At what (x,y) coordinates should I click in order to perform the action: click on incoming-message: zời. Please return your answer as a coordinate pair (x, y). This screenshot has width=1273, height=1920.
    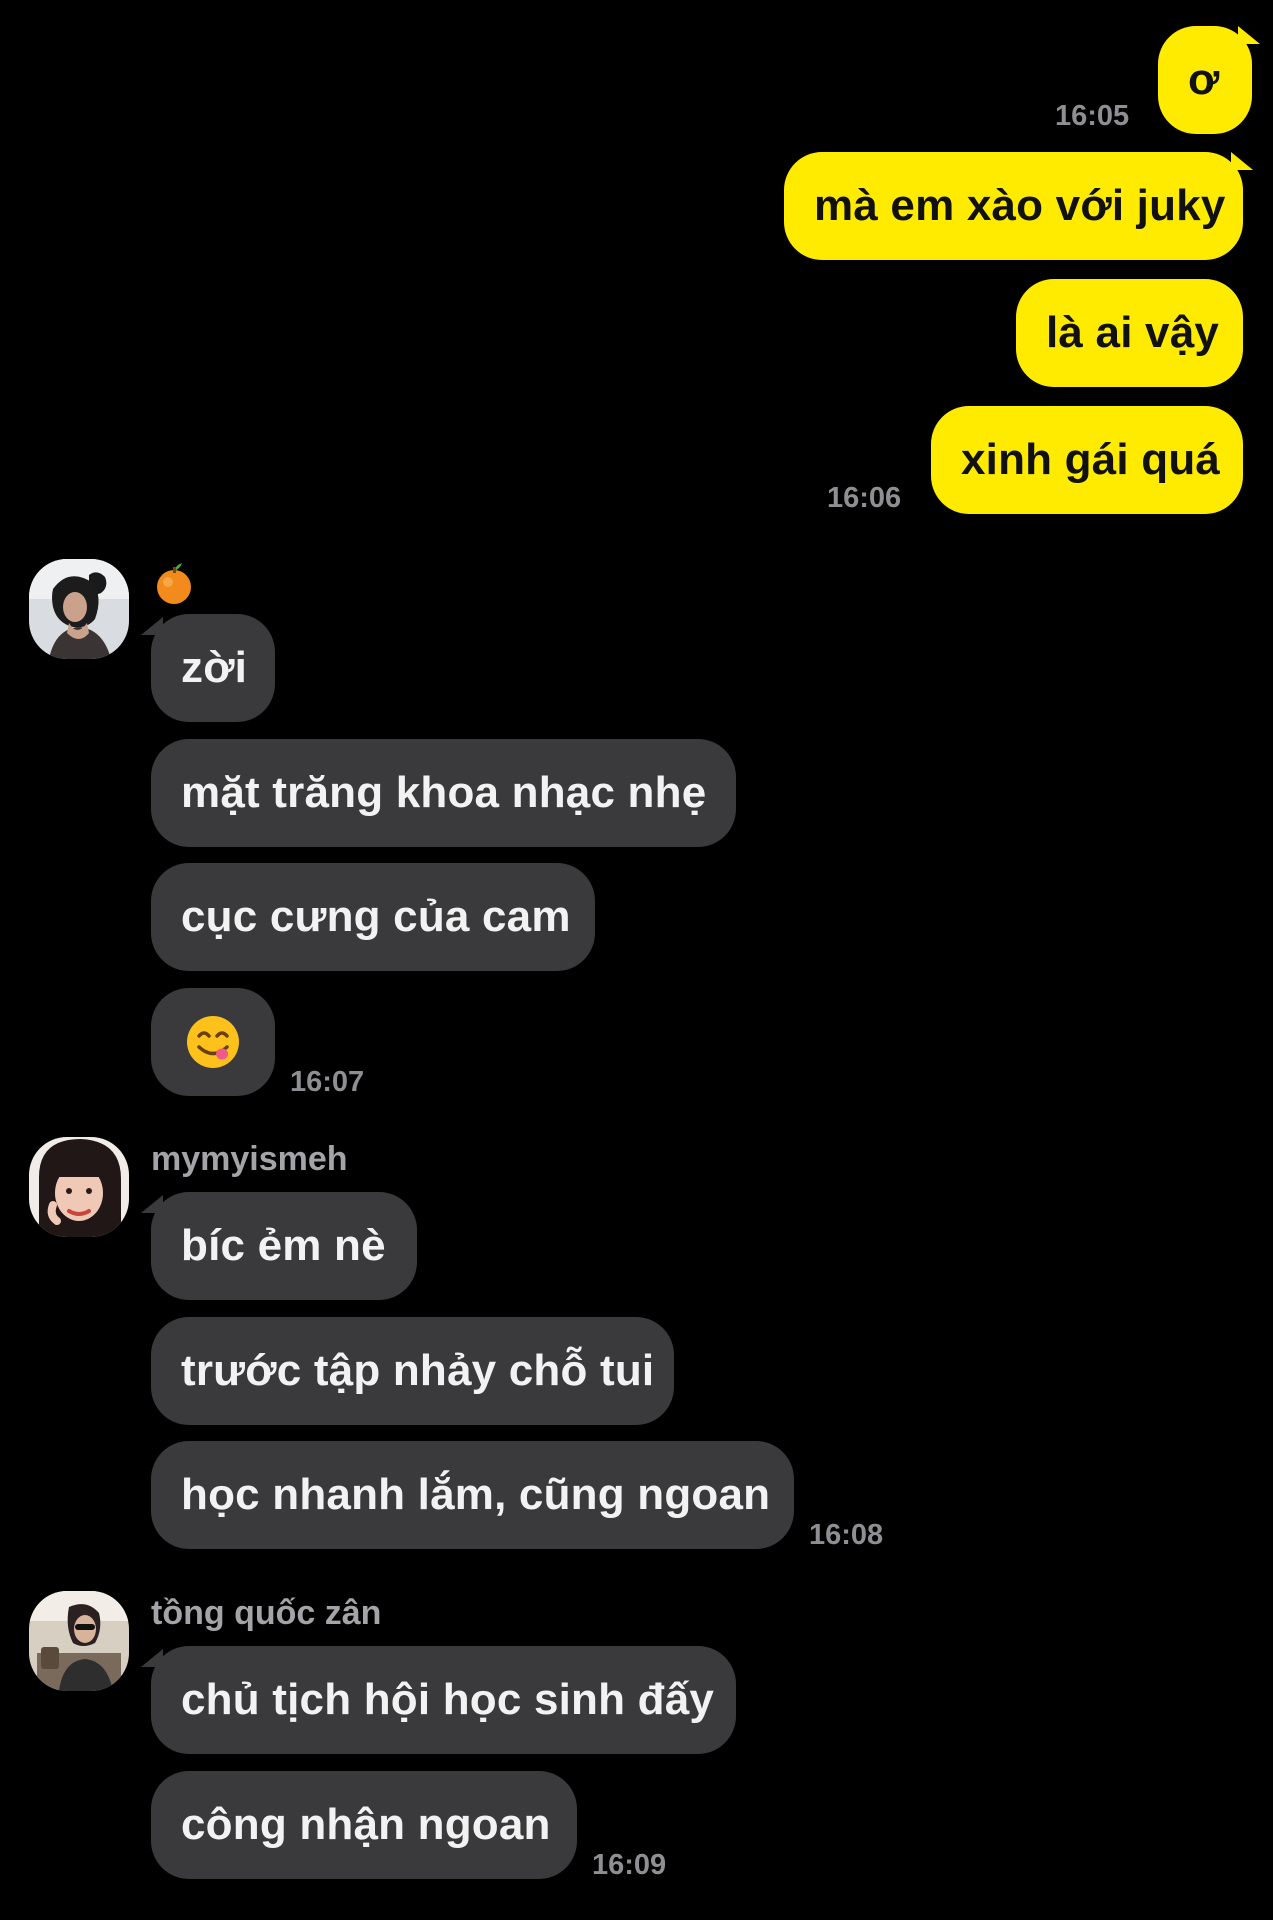
    Looking at the image, I should click on (213, 668).